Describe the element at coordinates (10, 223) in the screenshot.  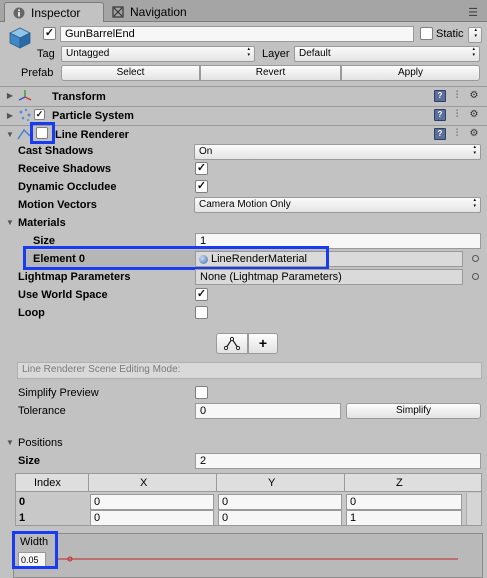
I see `materials-foldout-arrow: ▼` at that location.